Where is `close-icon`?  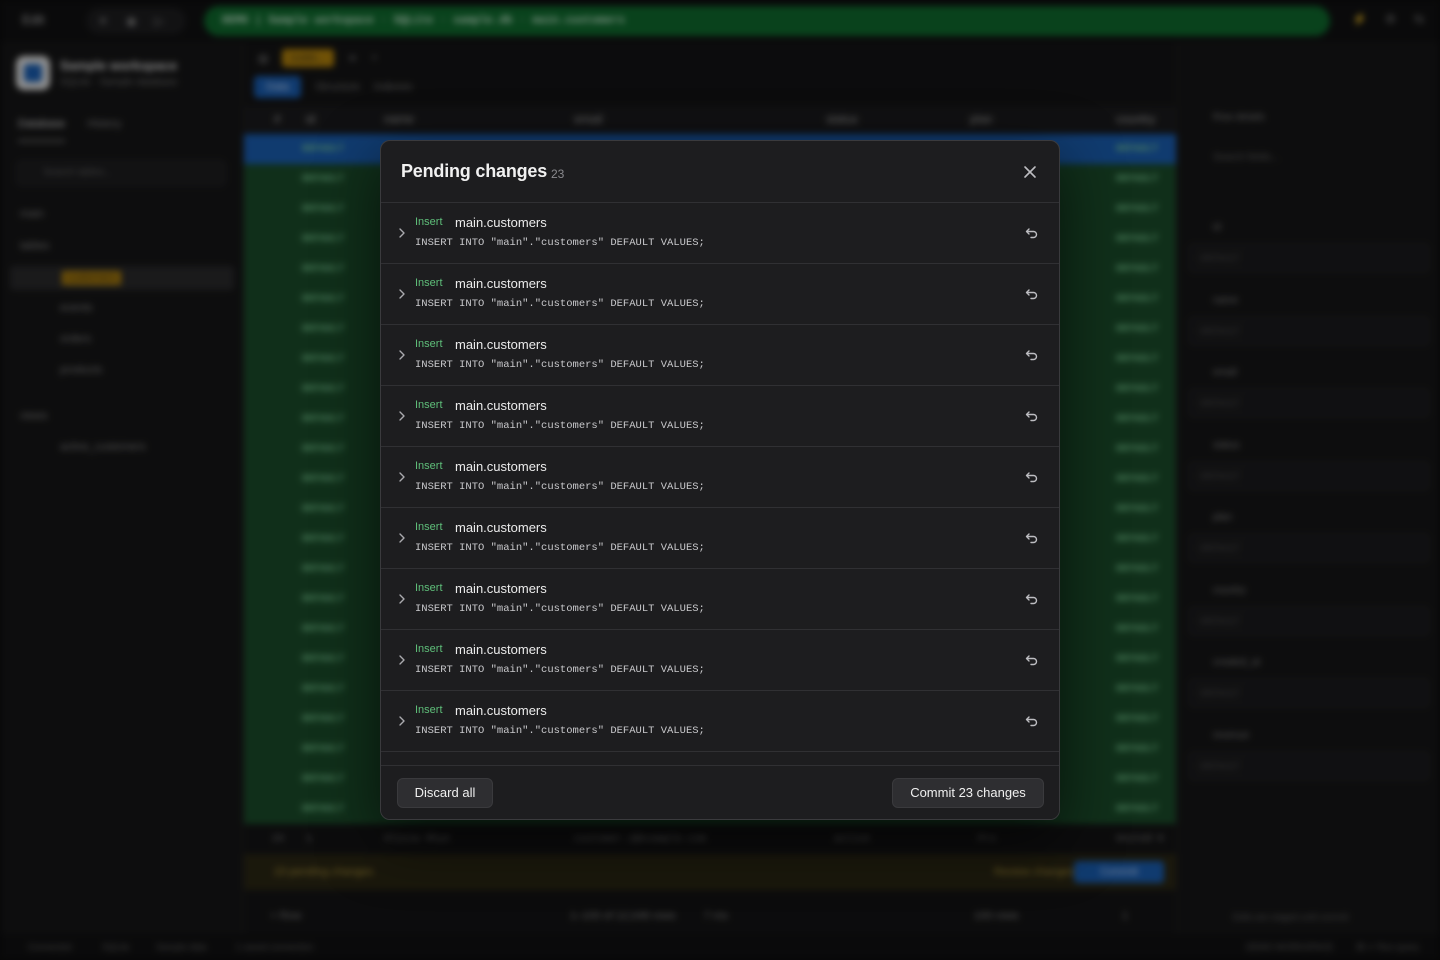
close-icon is located at coordinates (1030, 172).